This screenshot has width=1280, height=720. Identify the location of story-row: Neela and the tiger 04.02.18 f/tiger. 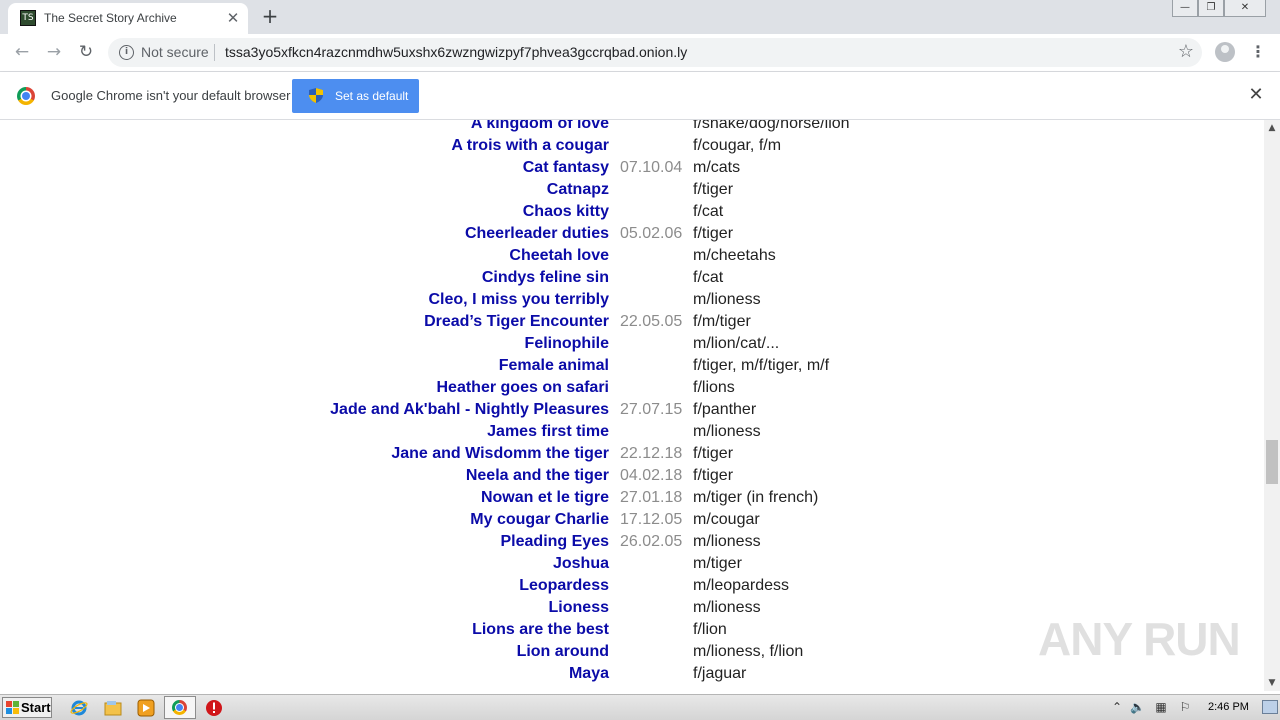
(632, 477).